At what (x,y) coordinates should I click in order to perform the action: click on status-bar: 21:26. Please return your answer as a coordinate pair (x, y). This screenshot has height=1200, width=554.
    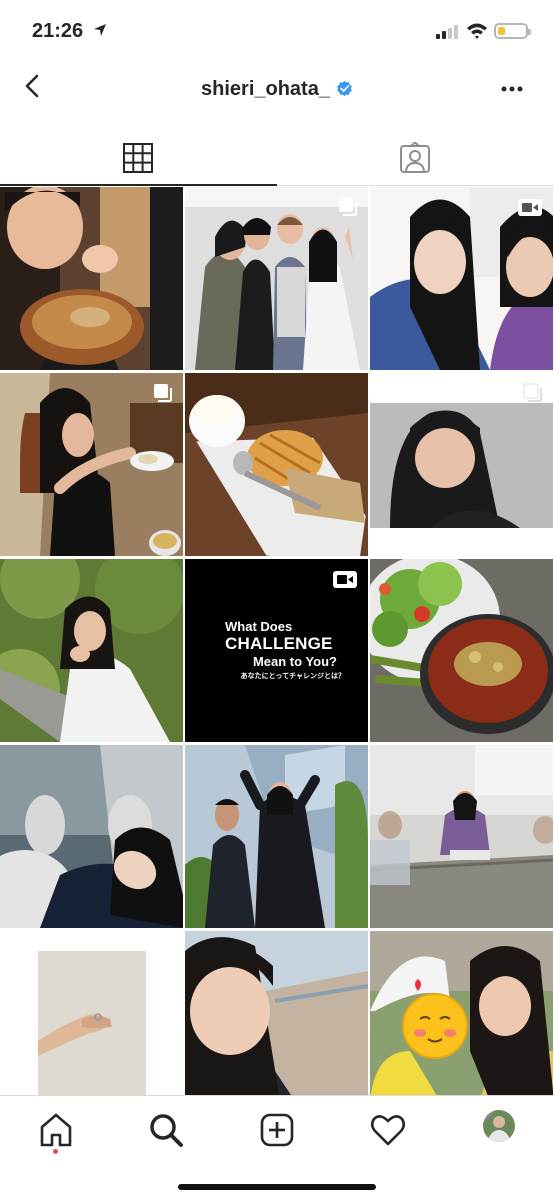
    Looking at the image, I should click on (277, 30).